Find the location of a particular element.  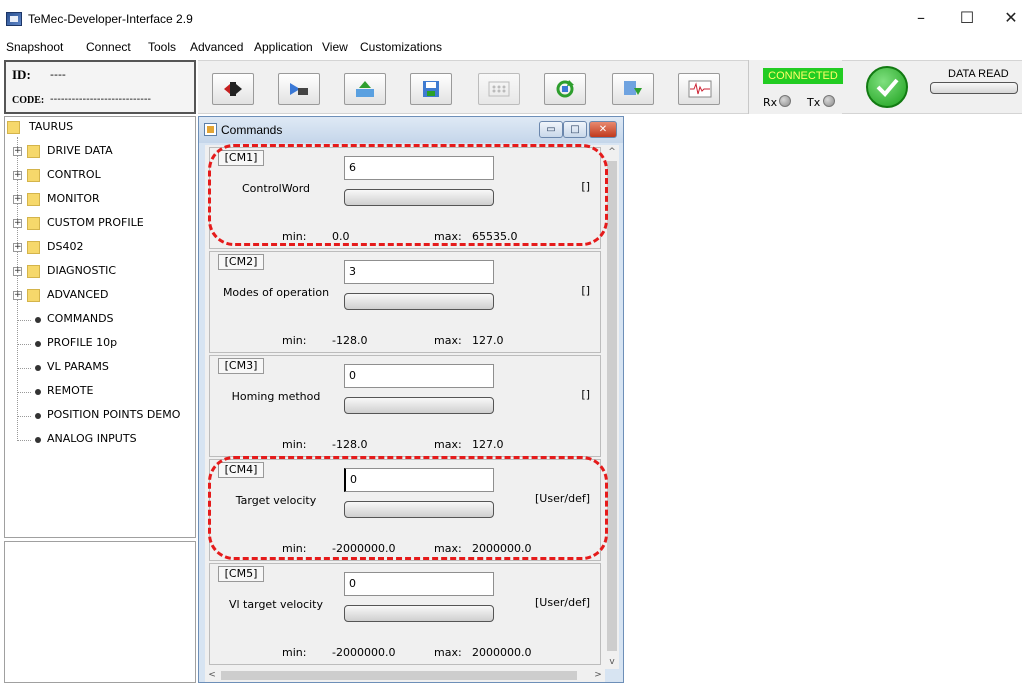

tx-label: Tx is located at coordinates (814, 102).